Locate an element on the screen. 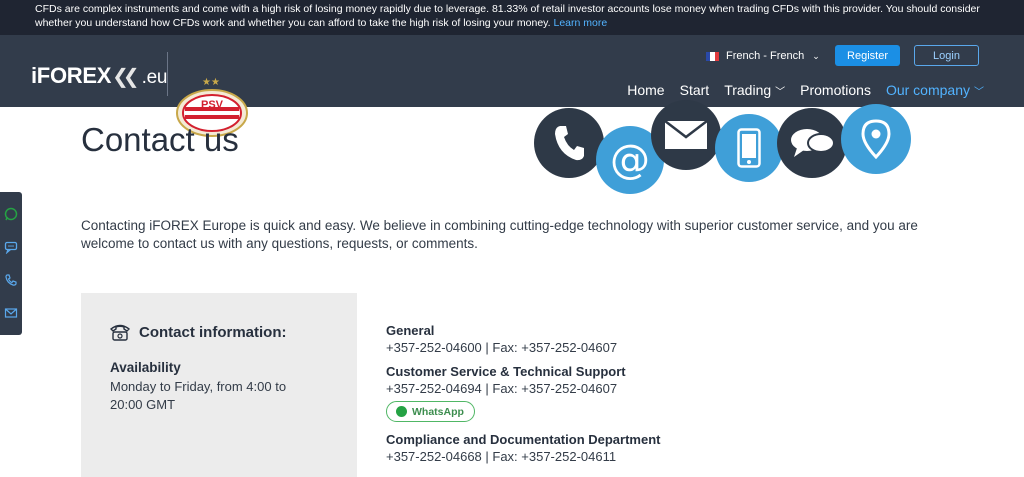  logo-divider is located at coordinates (167, 74).